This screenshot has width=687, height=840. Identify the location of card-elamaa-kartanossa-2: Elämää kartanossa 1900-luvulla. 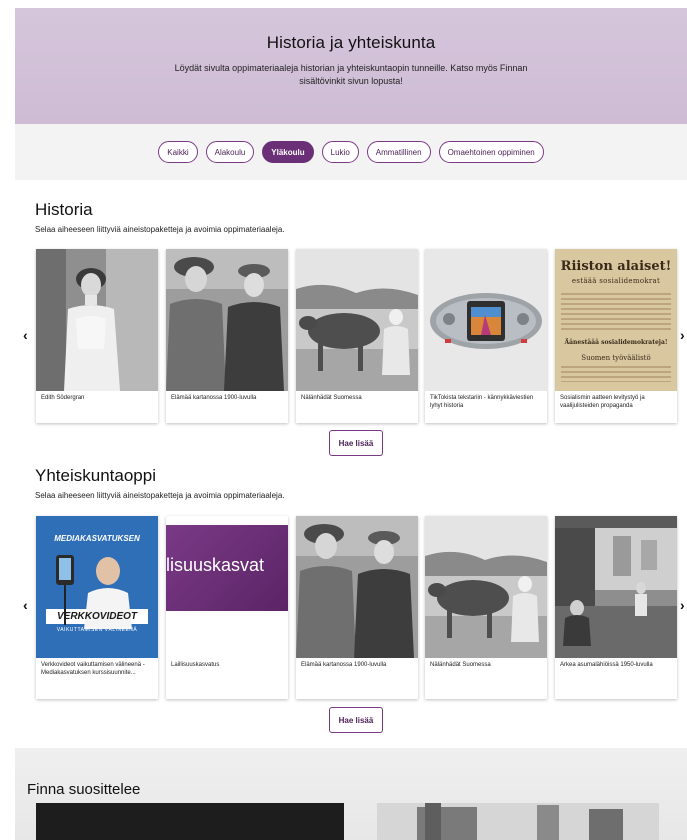
(357, 607).